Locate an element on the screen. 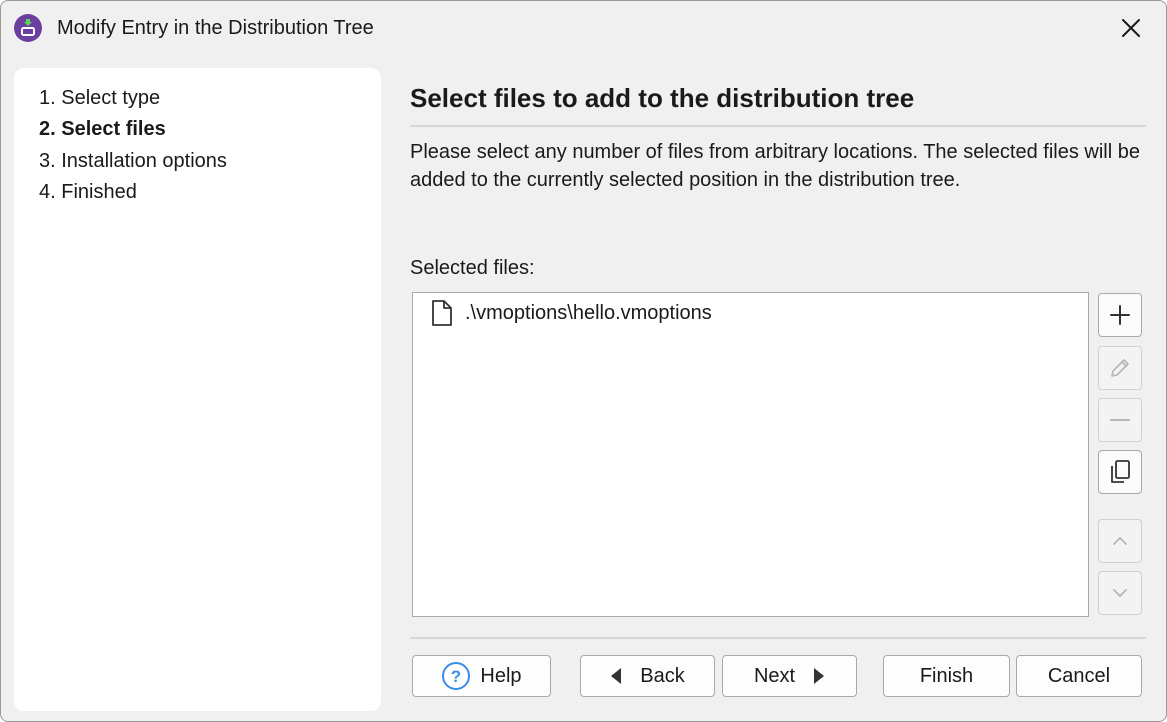 This screenshot has height=722, width=1167. help-icon: ? is located at coordinates (456, 676).